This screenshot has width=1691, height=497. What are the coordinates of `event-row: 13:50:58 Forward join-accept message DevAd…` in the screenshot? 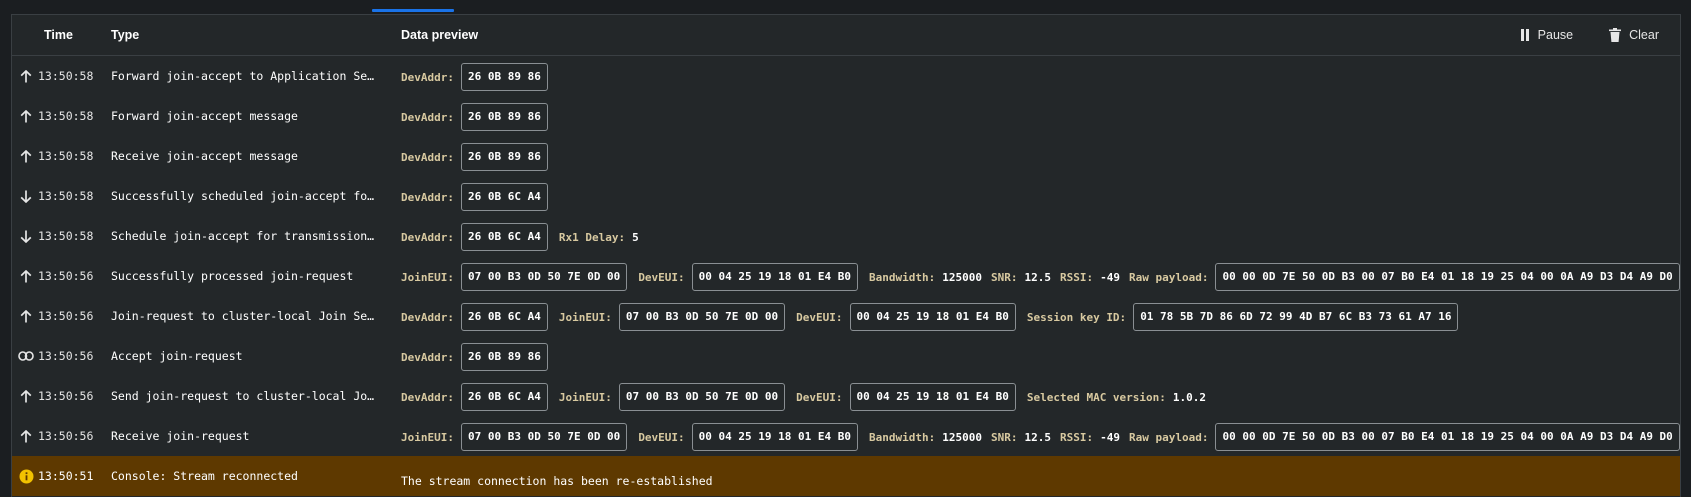 It's located at (846, 116).